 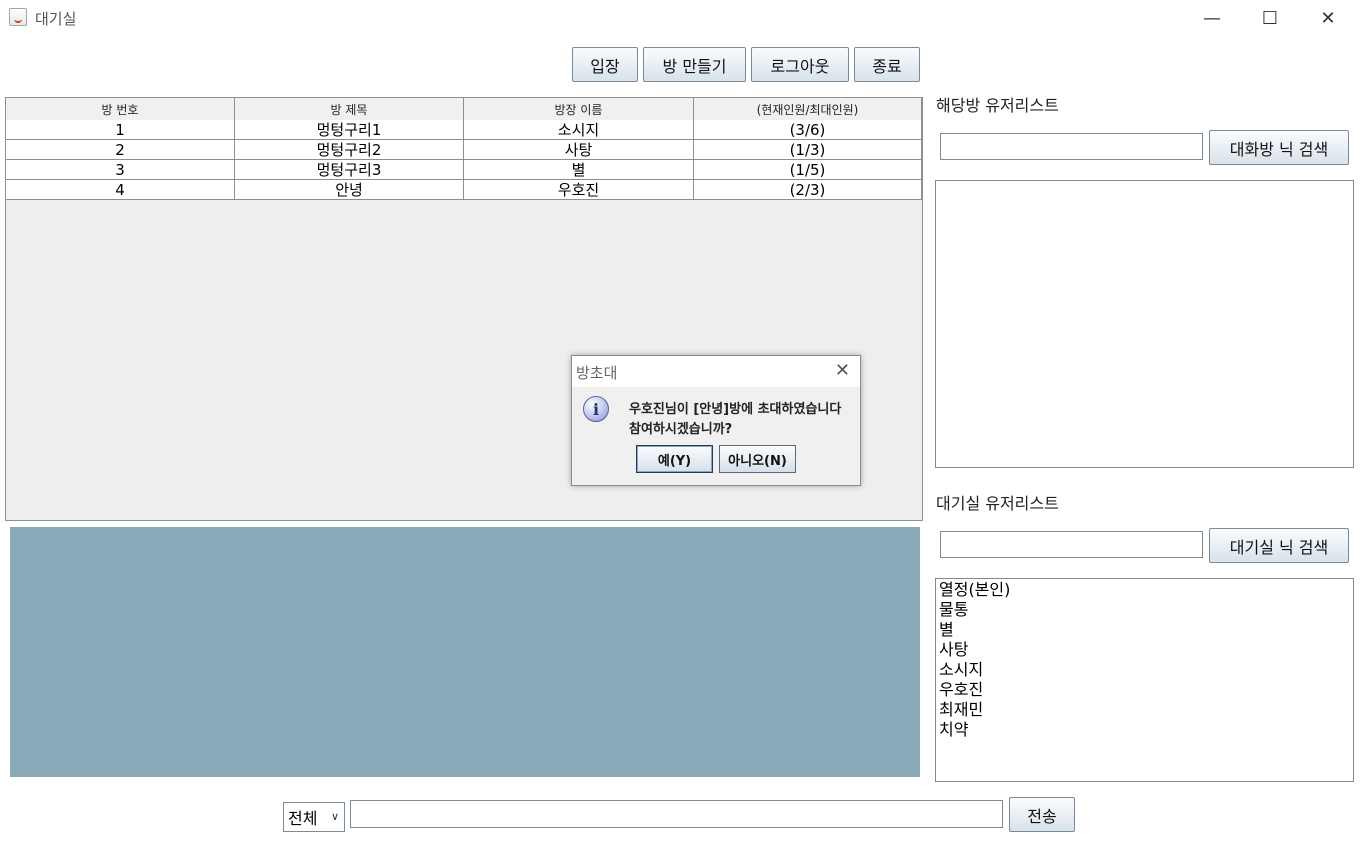 I want to click on dialog-close-button: ✕, so click(x=842, y=370).